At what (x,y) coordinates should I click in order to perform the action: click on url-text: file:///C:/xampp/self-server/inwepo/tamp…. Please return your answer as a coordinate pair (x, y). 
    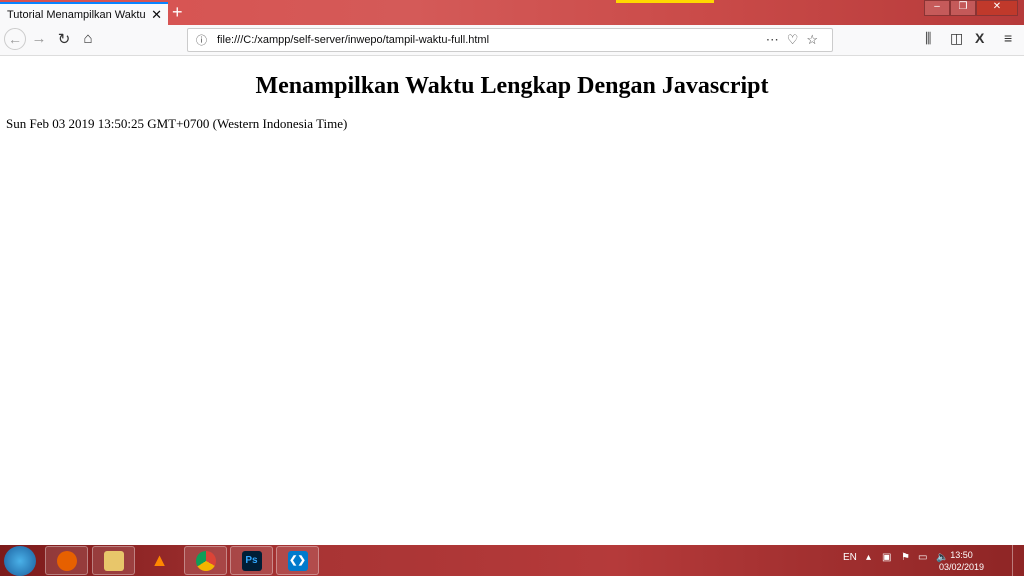
    Looking at the image, I should click on (353, 40).